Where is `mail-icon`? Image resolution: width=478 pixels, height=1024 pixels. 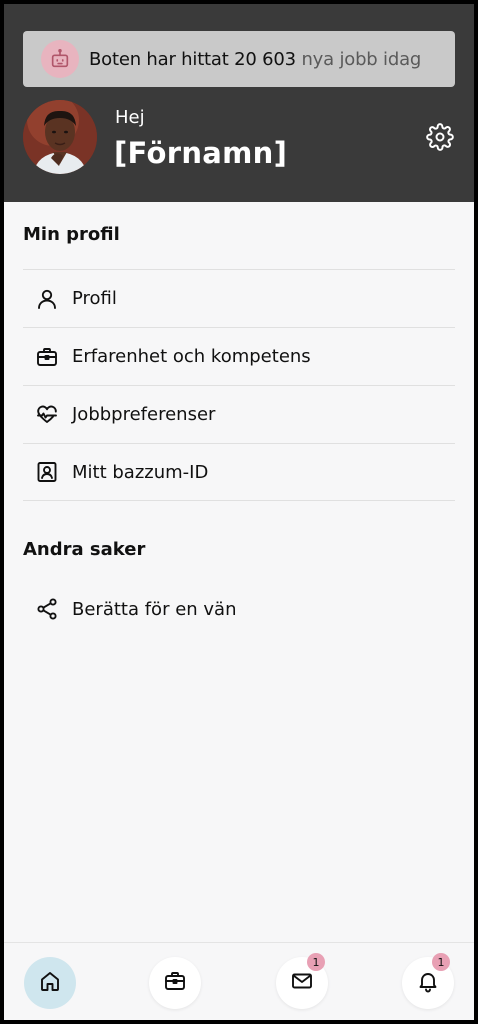 mail-icon is located at coordinates (302, 983).